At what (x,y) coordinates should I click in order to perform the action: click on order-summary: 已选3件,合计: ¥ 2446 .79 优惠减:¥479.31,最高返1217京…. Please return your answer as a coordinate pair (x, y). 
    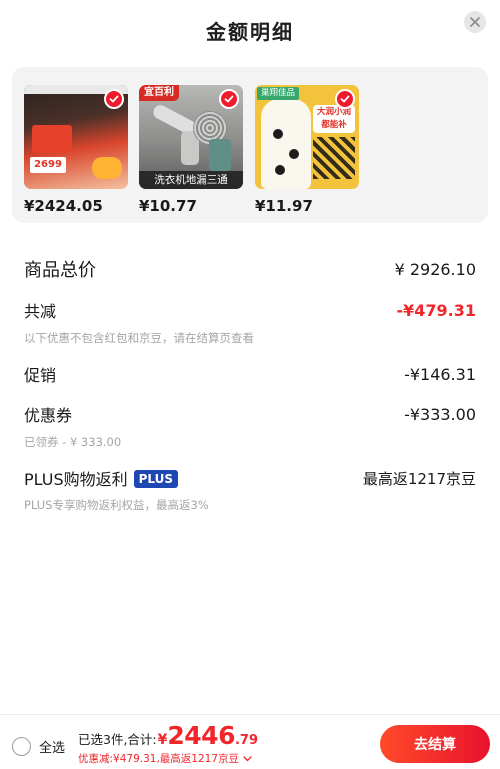
    Looking at the image, I should click on (168, 743).